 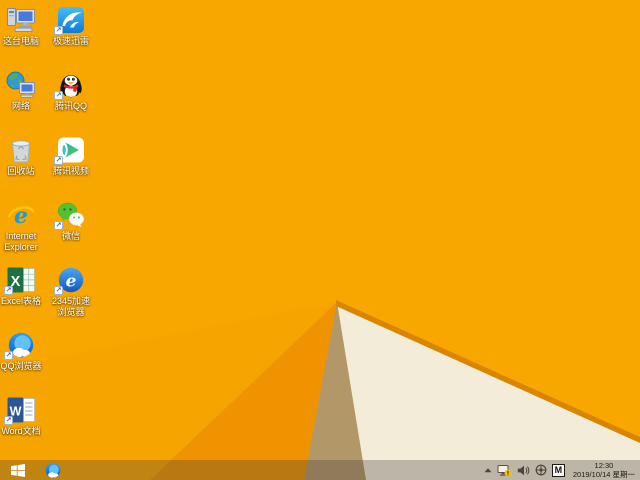 I want to click on desktop-icon-label: 腾讯视频, so click(x=70, y=171).